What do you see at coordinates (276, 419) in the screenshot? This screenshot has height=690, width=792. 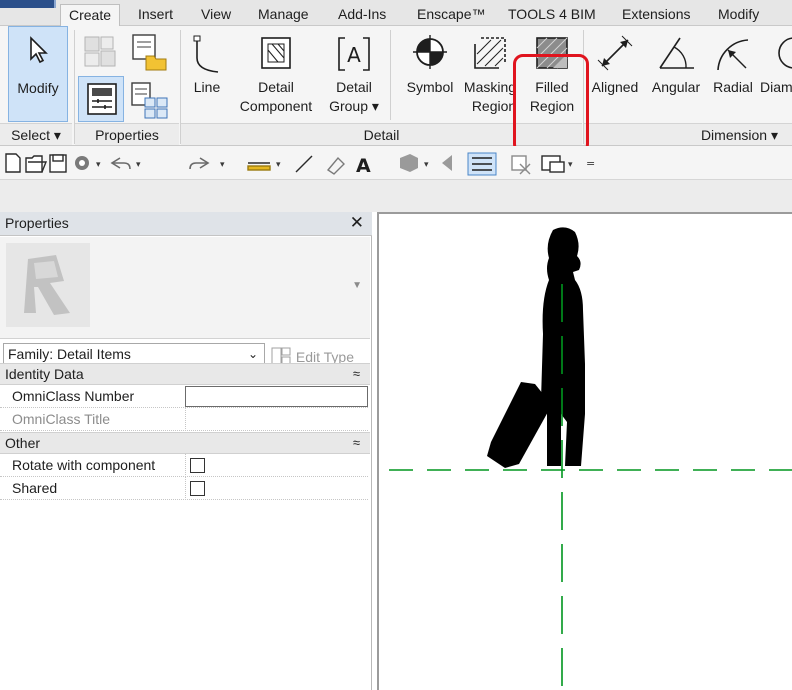 I see `omniclass-title-value` at bounding box center [276, 419].